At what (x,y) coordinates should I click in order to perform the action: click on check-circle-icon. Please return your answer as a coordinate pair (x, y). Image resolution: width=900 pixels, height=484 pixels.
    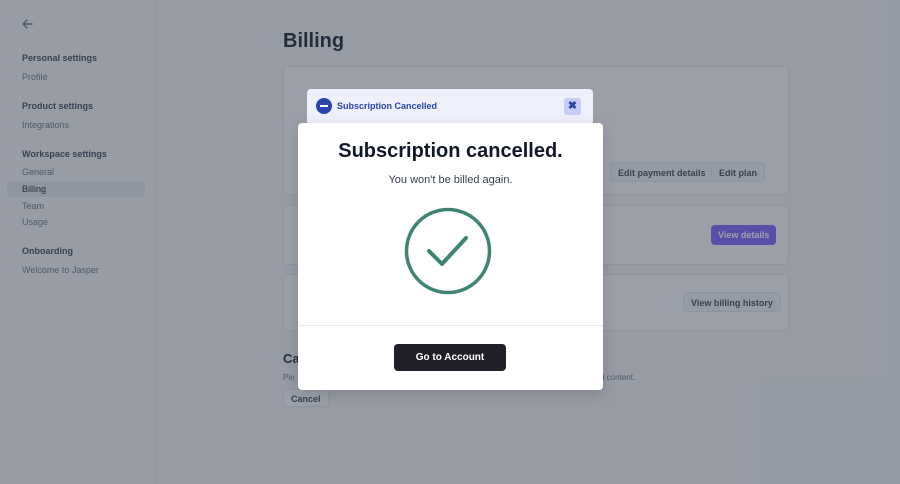
    Looking at the image, I should click on (448, 251).